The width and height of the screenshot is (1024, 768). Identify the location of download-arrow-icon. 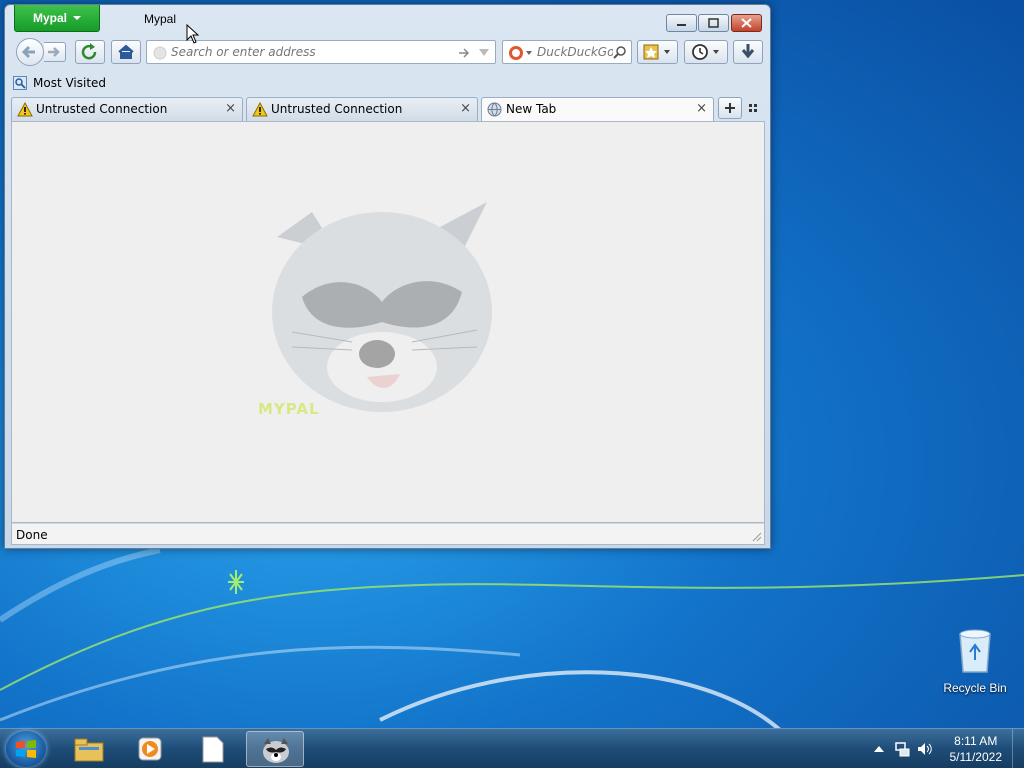
(748, 51).